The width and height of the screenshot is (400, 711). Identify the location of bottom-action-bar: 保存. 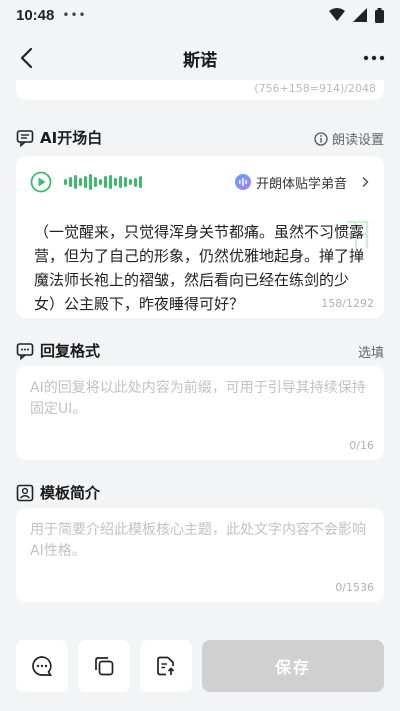
(200, 669).